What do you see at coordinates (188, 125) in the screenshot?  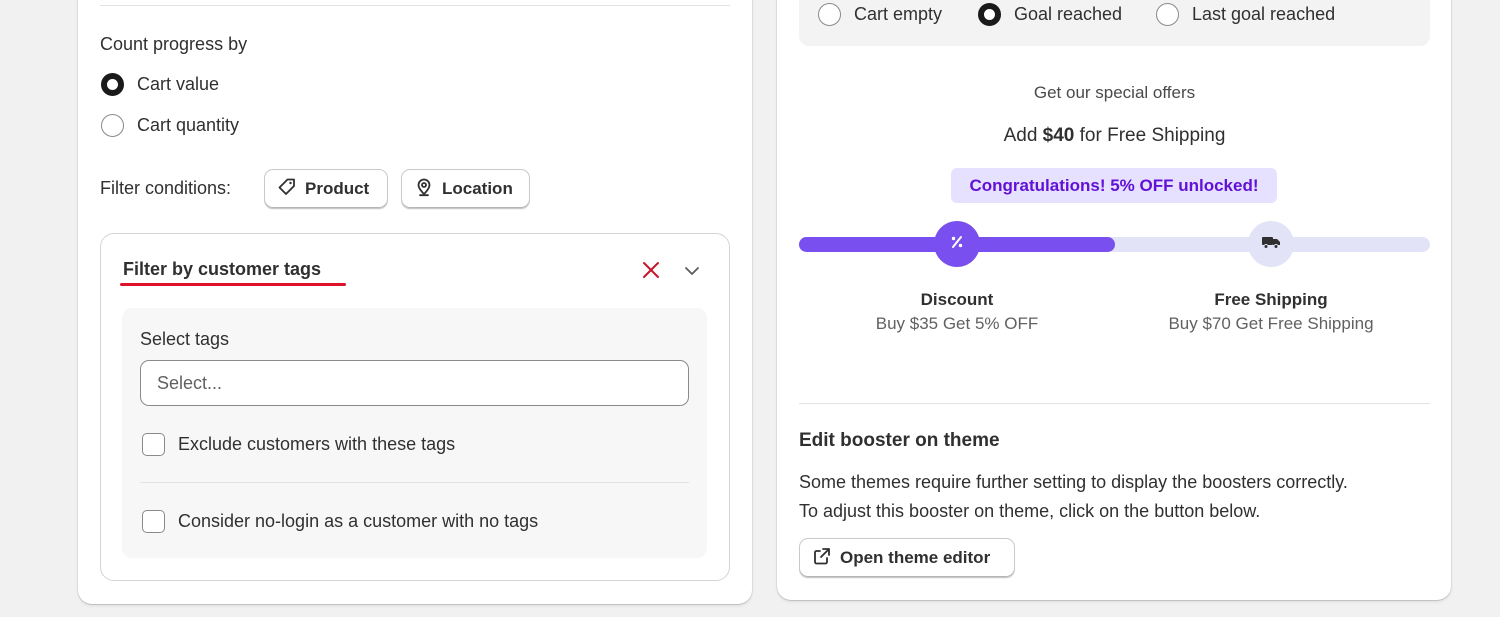 I see `radio-cart-quantity-label: Cart quantity` at bounding box center [188, 125].